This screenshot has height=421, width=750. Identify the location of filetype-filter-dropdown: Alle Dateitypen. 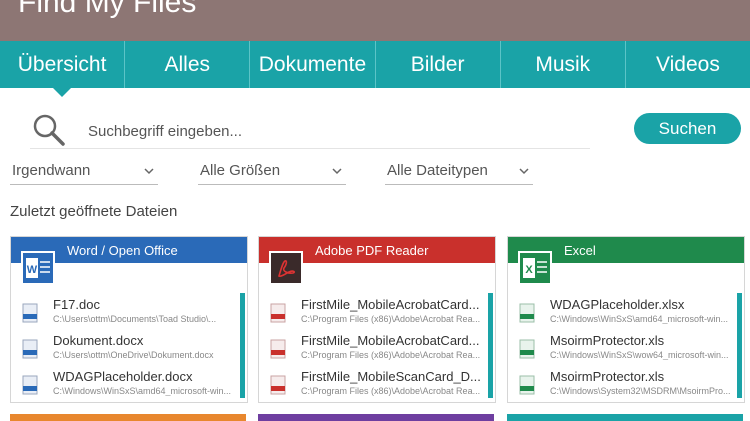
(459, 172).